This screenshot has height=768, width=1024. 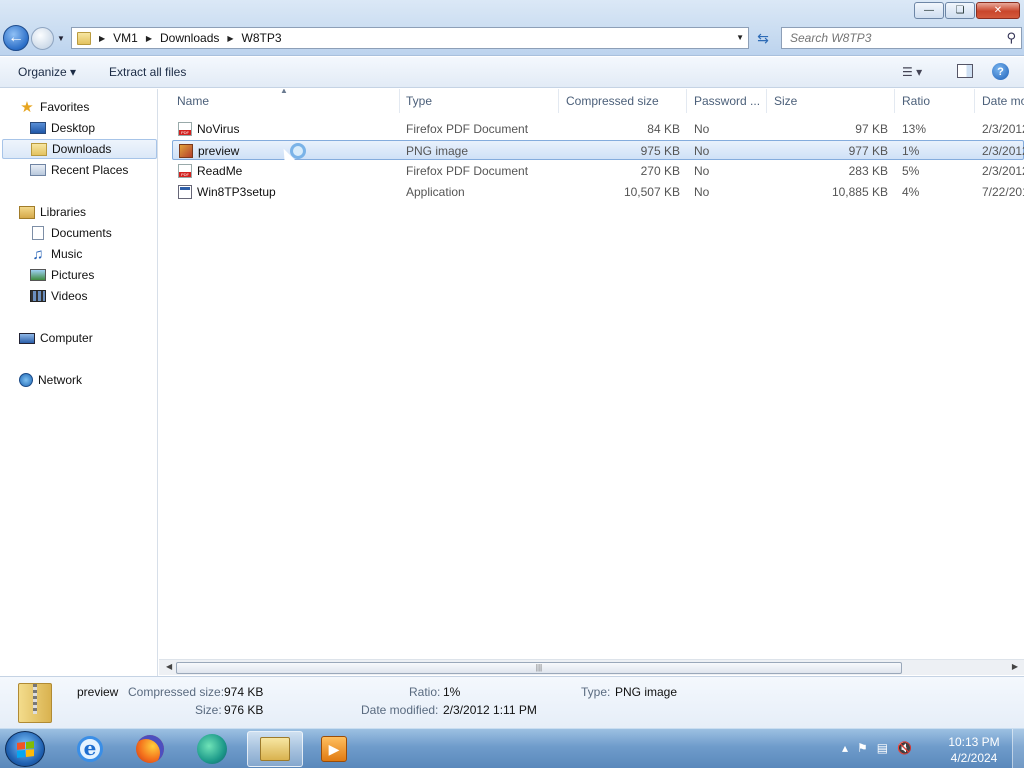 What do you see at coordinates (512, 72) in the screenshot?
I see `command-bar: Organize ▾ Extract all files ☰ ▾ ?` at bounding box center [512, 72].